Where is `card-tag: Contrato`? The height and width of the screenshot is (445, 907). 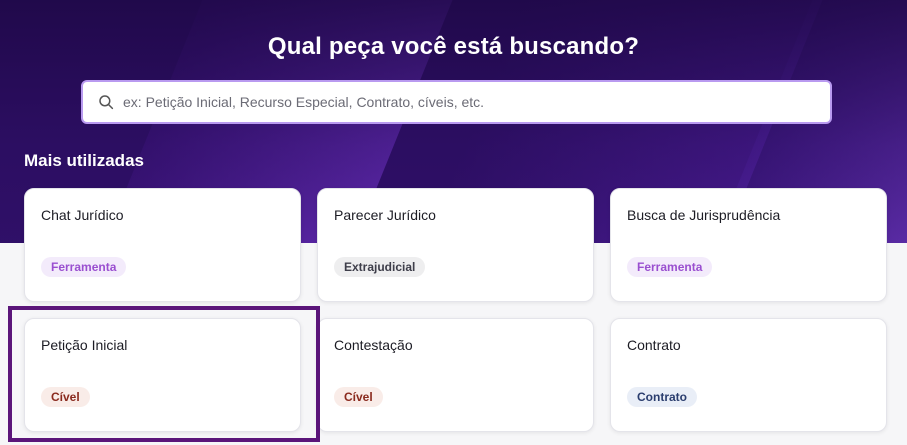
card-tag: Contrato is located at coordinates (662, 397).